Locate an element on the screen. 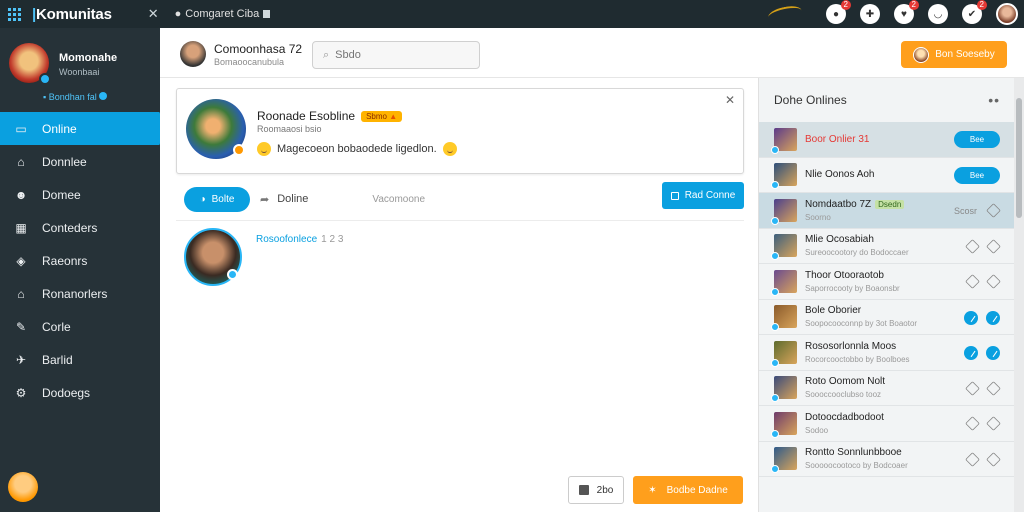 This screenshot has width=1024, height=512. list-item: Roto Oomom Nolt Soooccooclubso tooz is located at coordinates (886, 388).